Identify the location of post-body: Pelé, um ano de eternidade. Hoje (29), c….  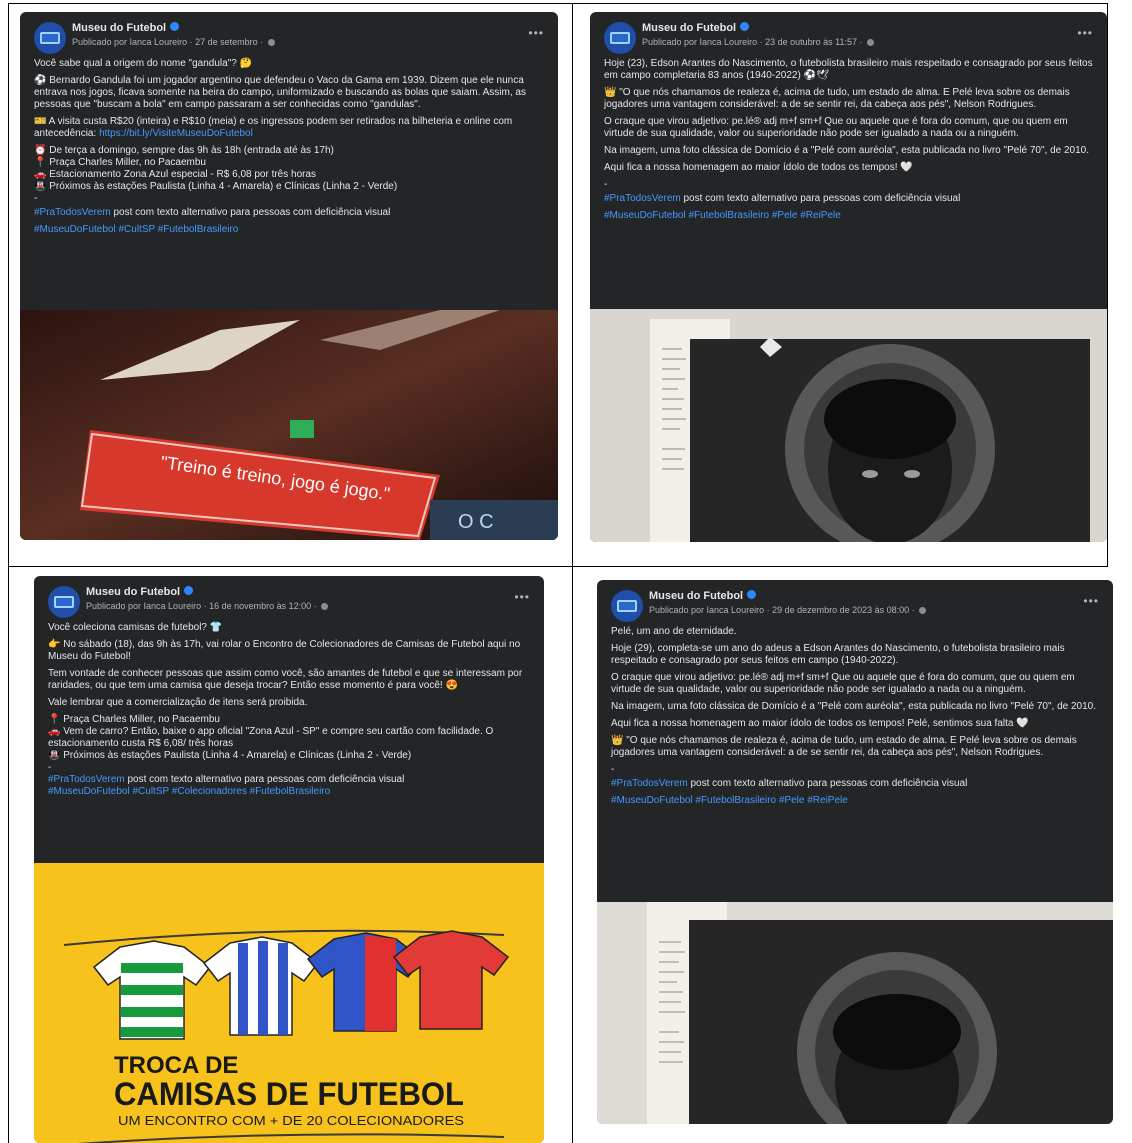
(855, 716).